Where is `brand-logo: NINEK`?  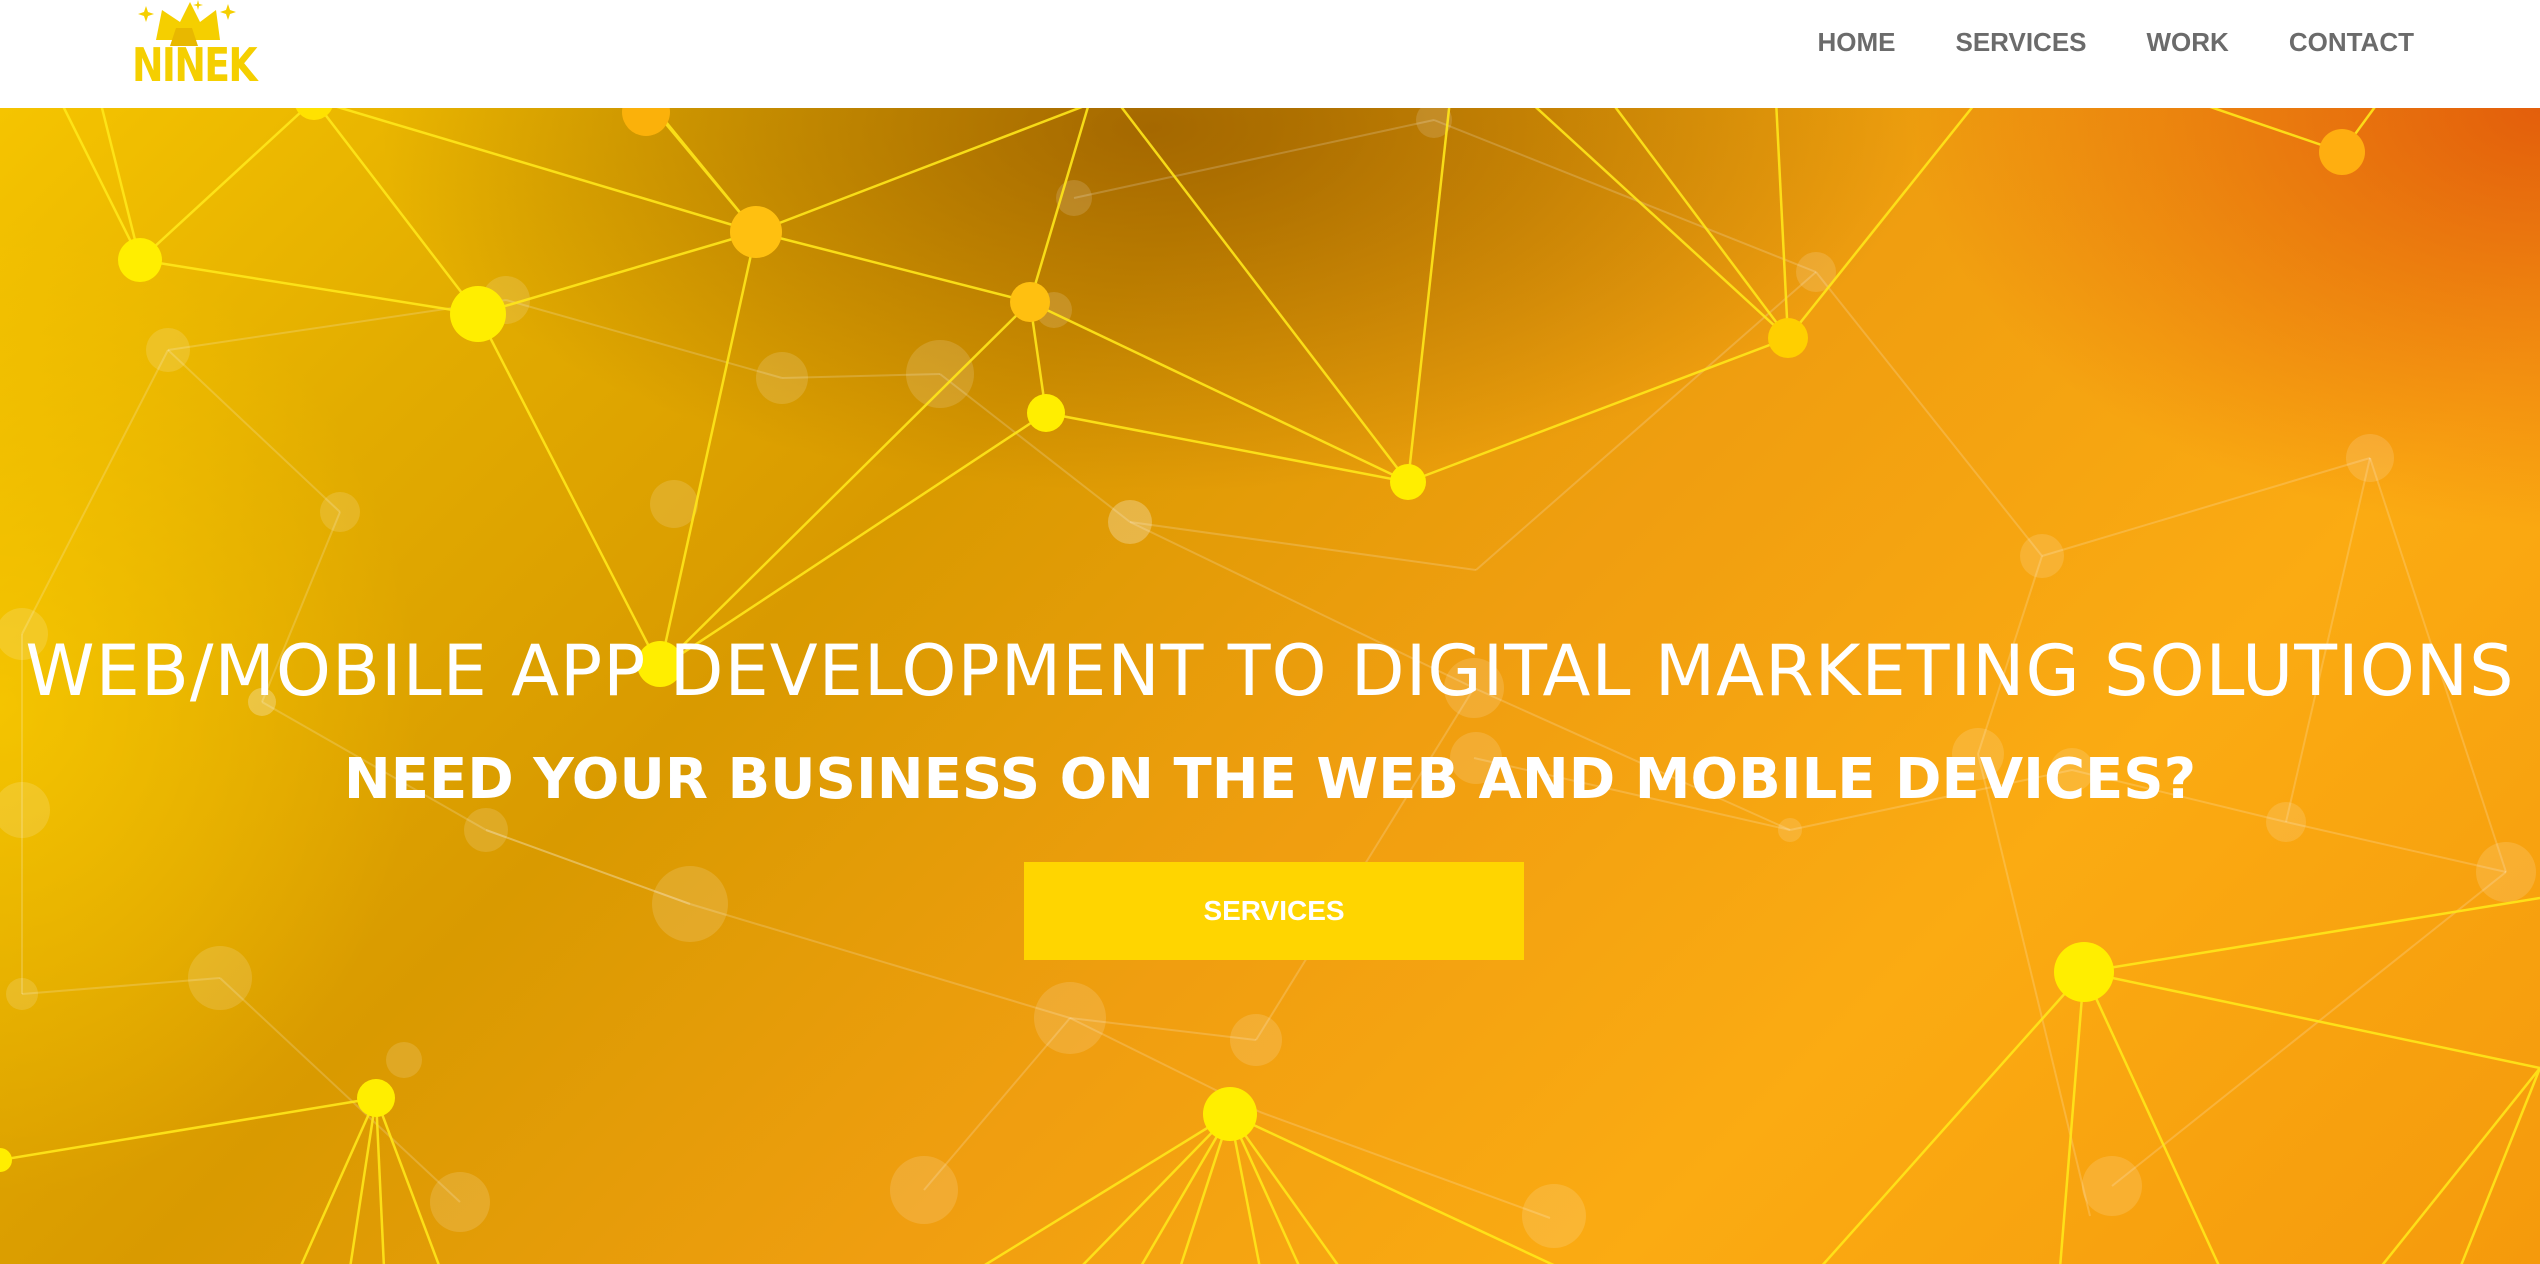 brand-logo: NINEK is located at coordinates (195, 50).